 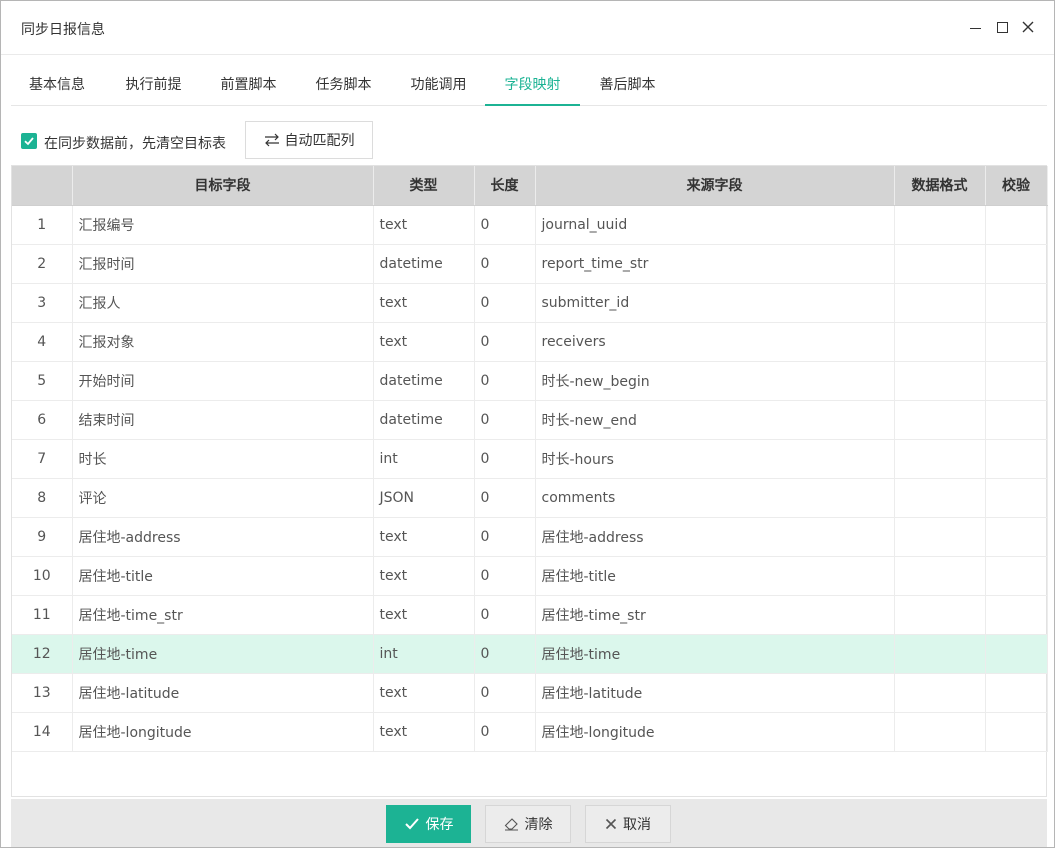 What do you see at coordinates (309, 140) in the screenshot?
I see `auto-match-button: 自动匹配列` at bounding box center [309, 140].